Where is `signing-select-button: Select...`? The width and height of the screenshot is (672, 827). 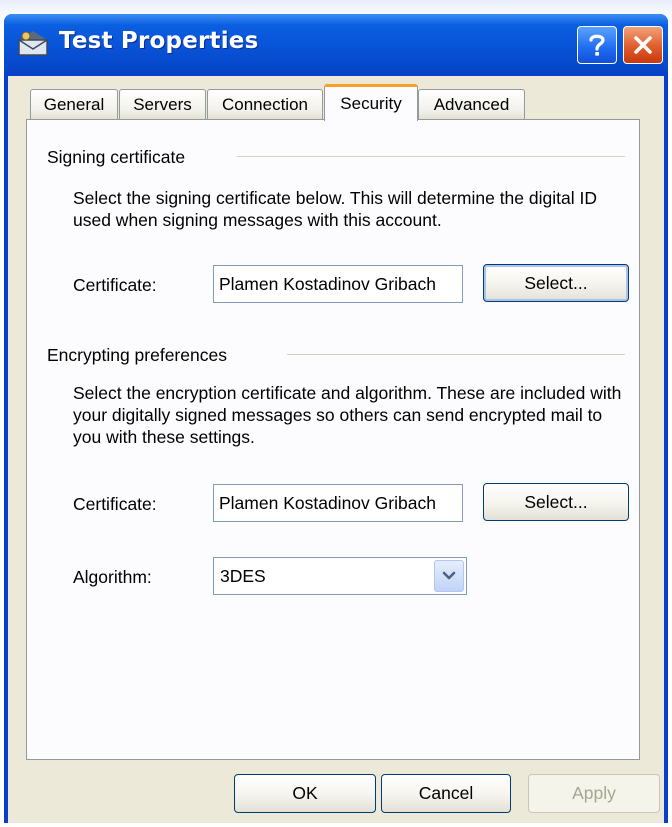 signing-select-button: Select... is located at coordinates (556, 283).